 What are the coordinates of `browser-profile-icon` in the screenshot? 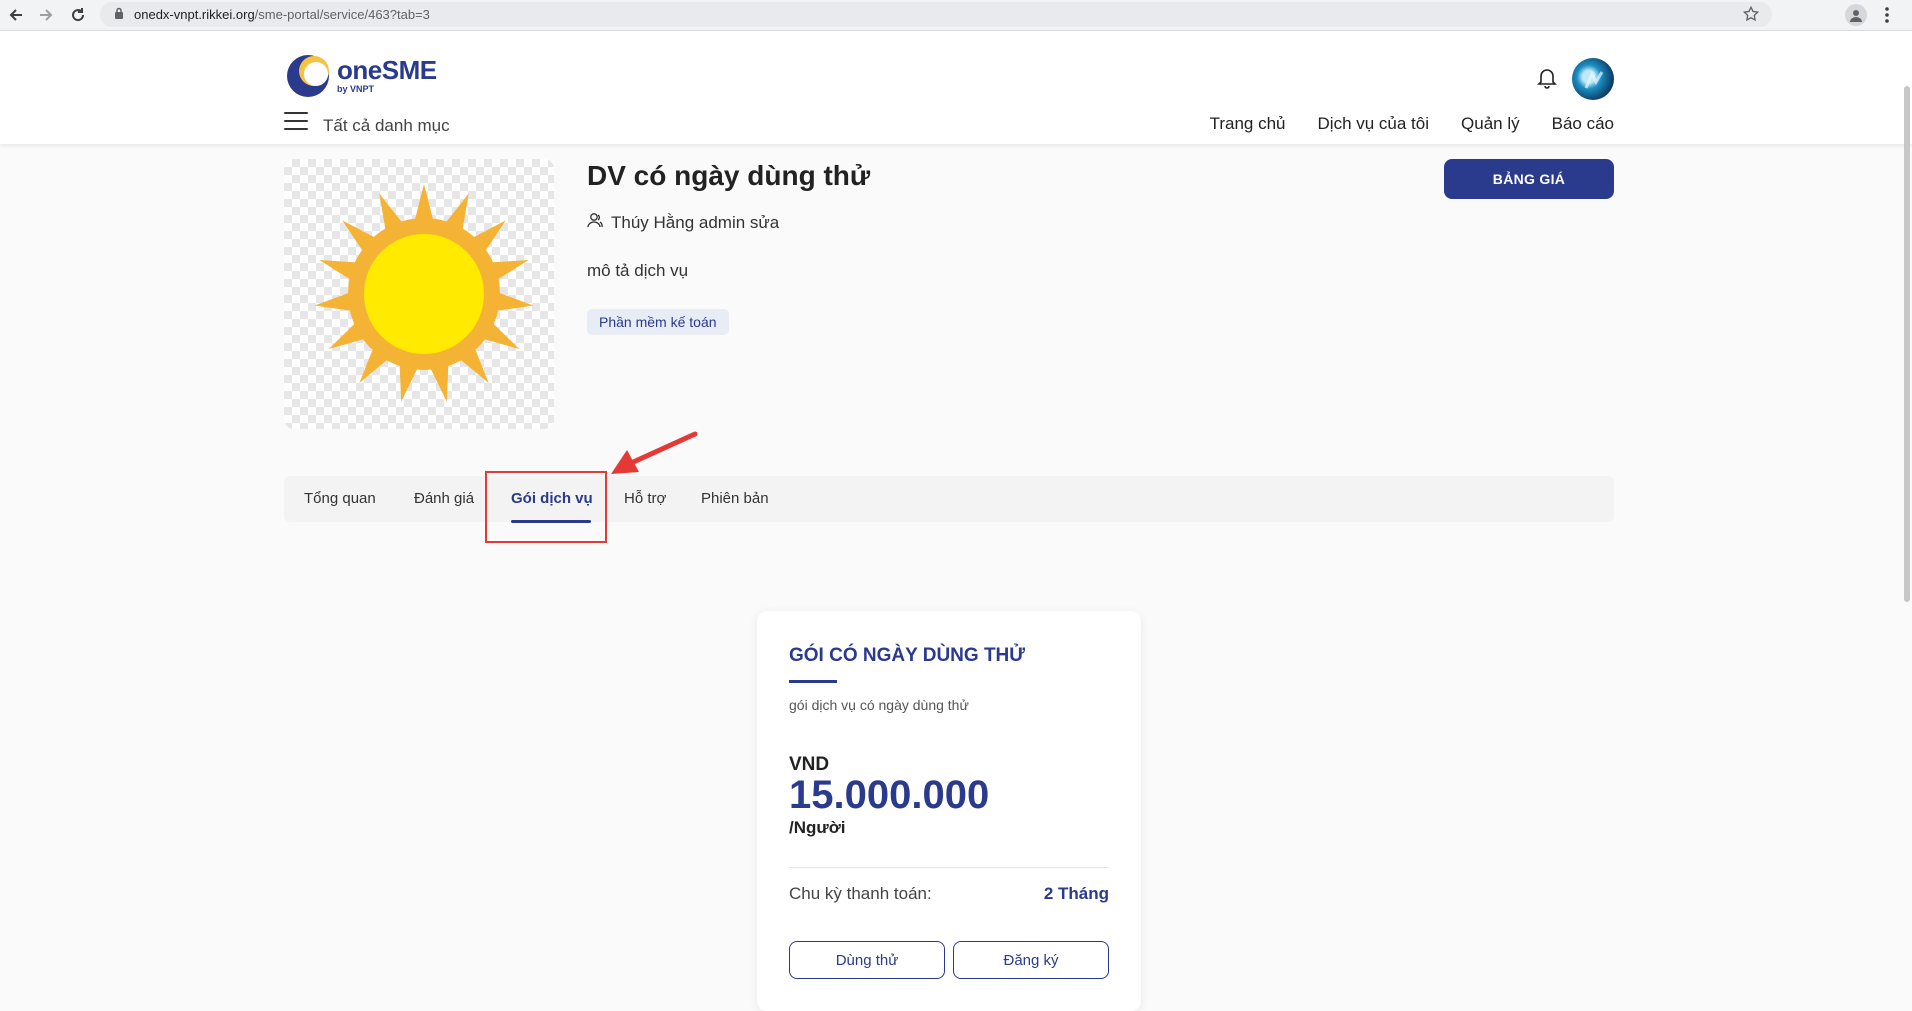 It's located at (1856, 15).